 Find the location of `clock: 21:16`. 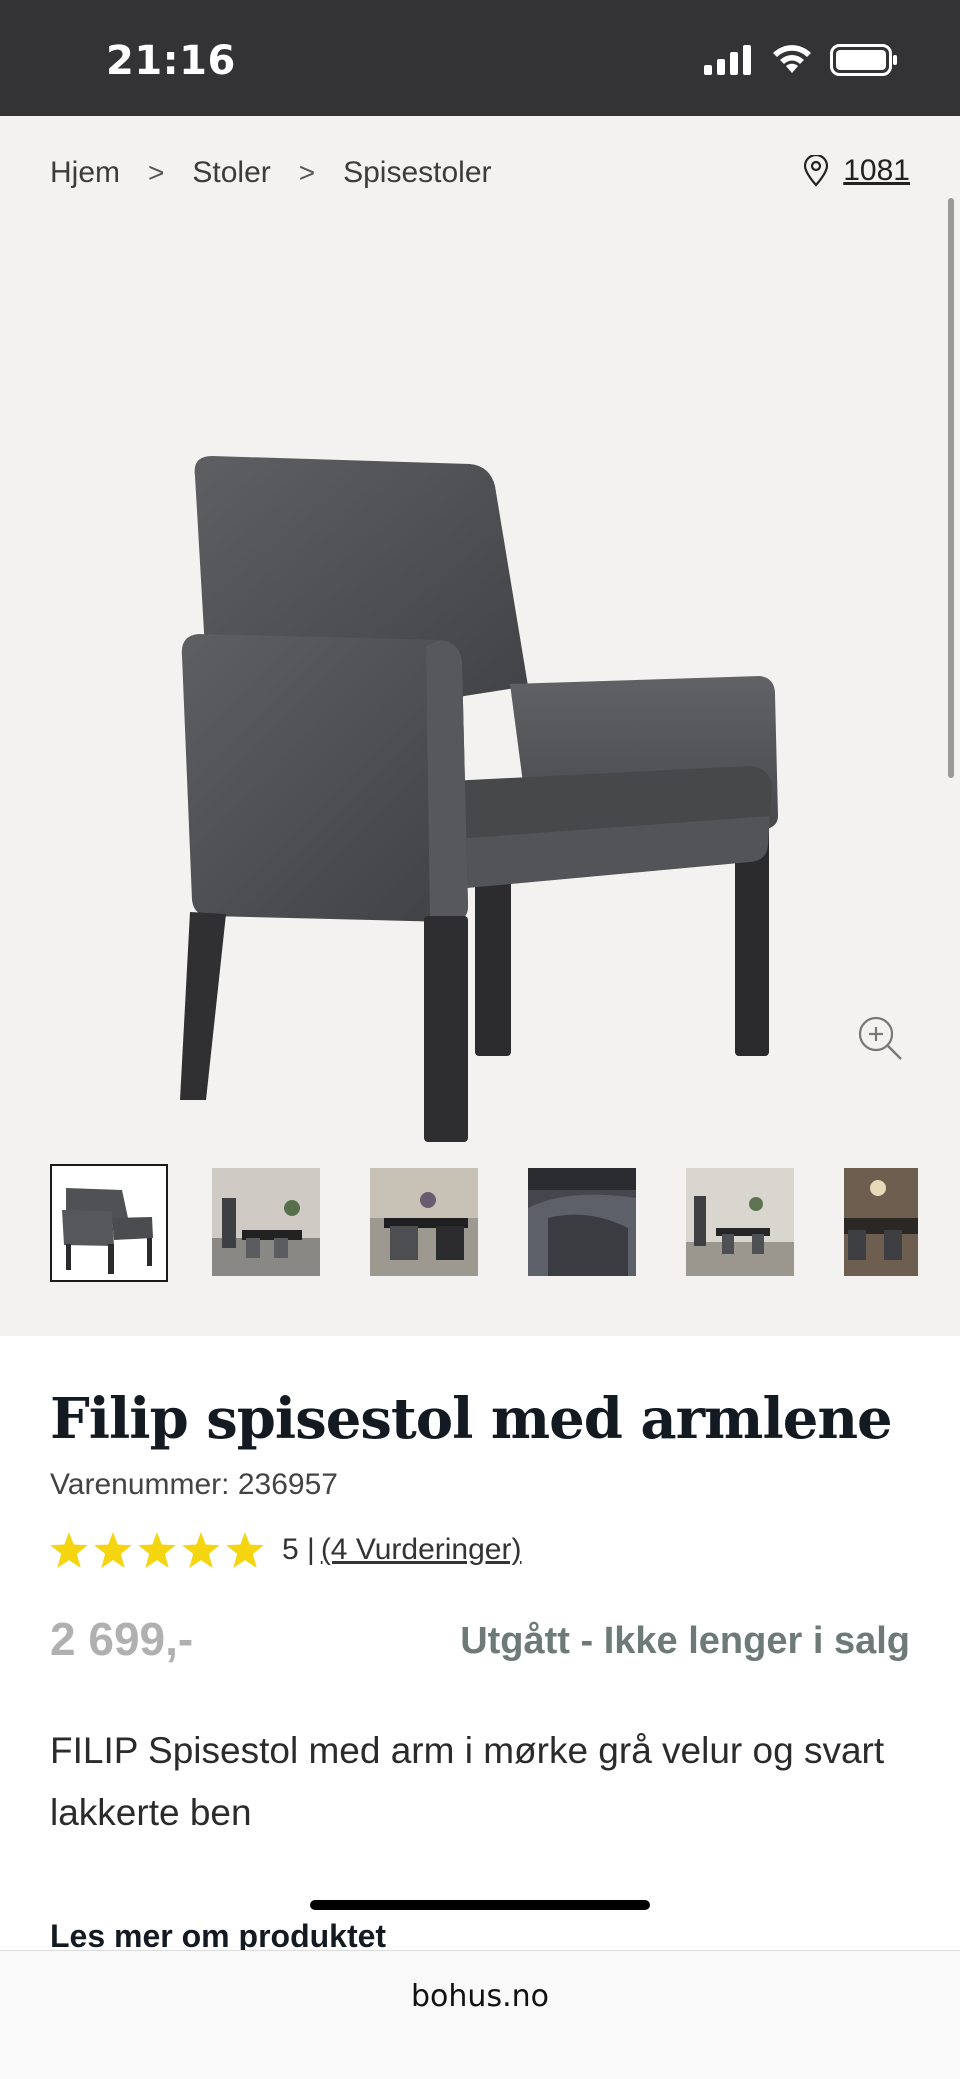

clock: 21:16 is located at coordinates (171, 61).